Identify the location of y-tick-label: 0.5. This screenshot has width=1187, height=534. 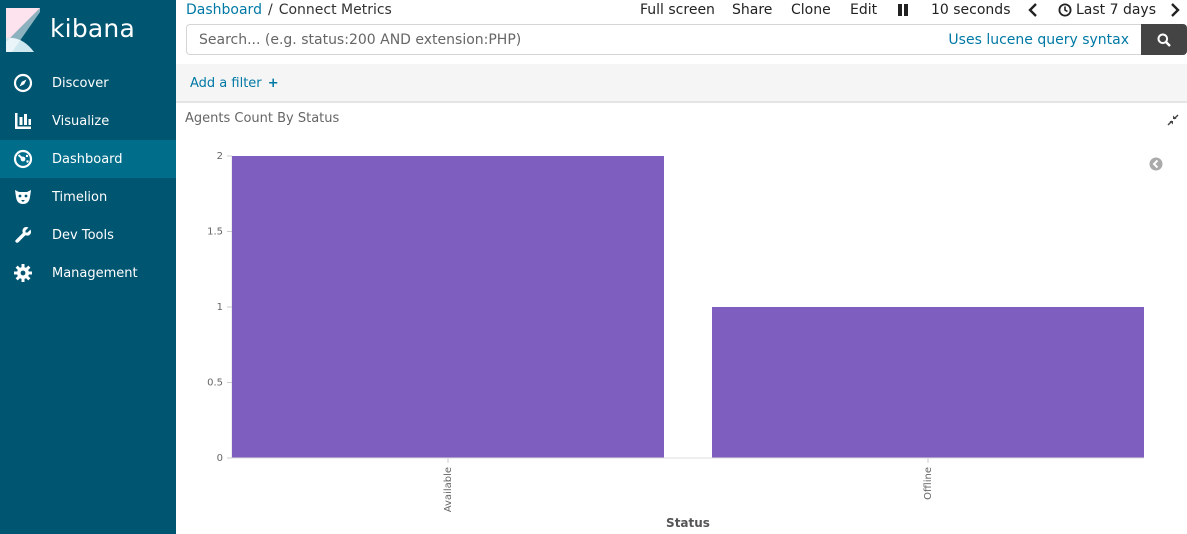
(215, 383).